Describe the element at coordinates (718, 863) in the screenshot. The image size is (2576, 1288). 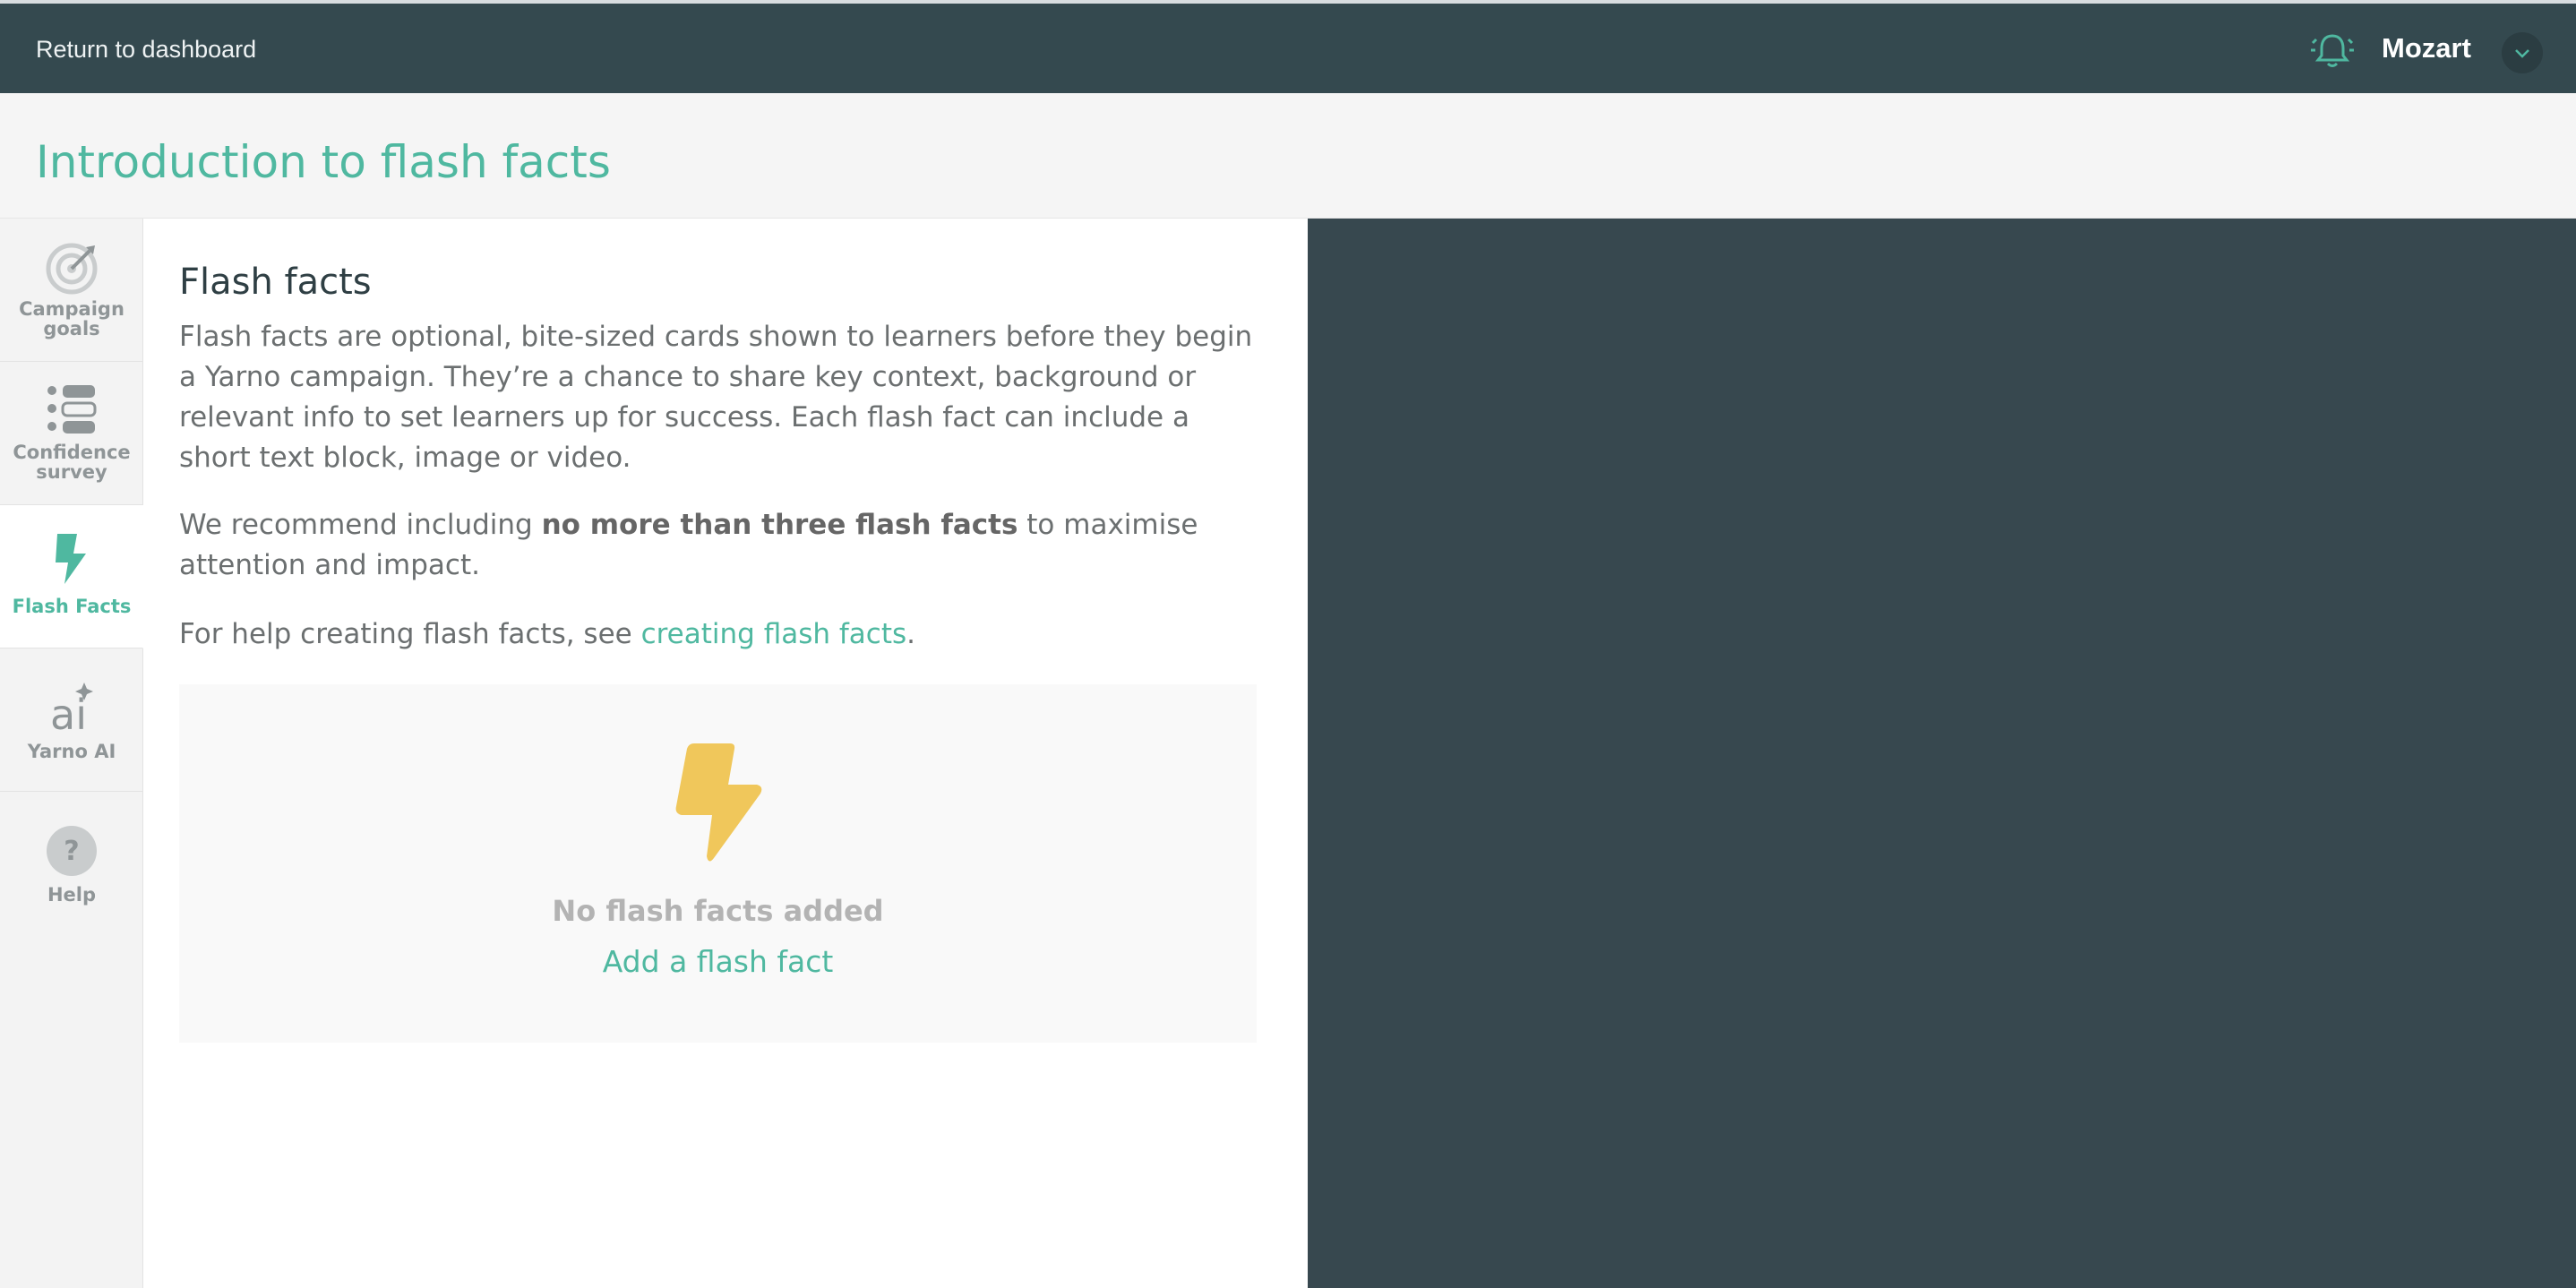
I see `empty-state: No flash facts added Add a flash fact` at that location.